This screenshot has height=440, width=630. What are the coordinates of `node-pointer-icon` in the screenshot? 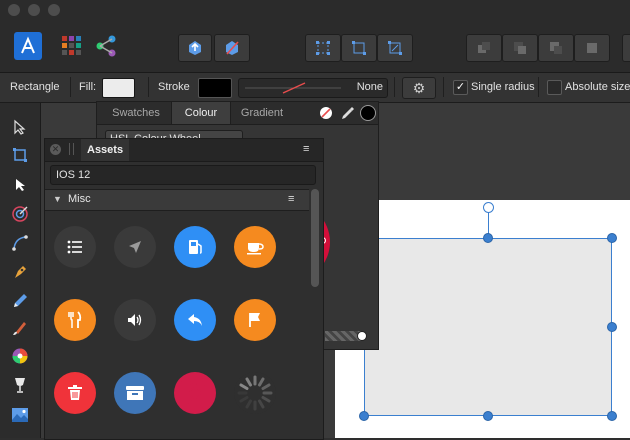 It's located at (20, 186).